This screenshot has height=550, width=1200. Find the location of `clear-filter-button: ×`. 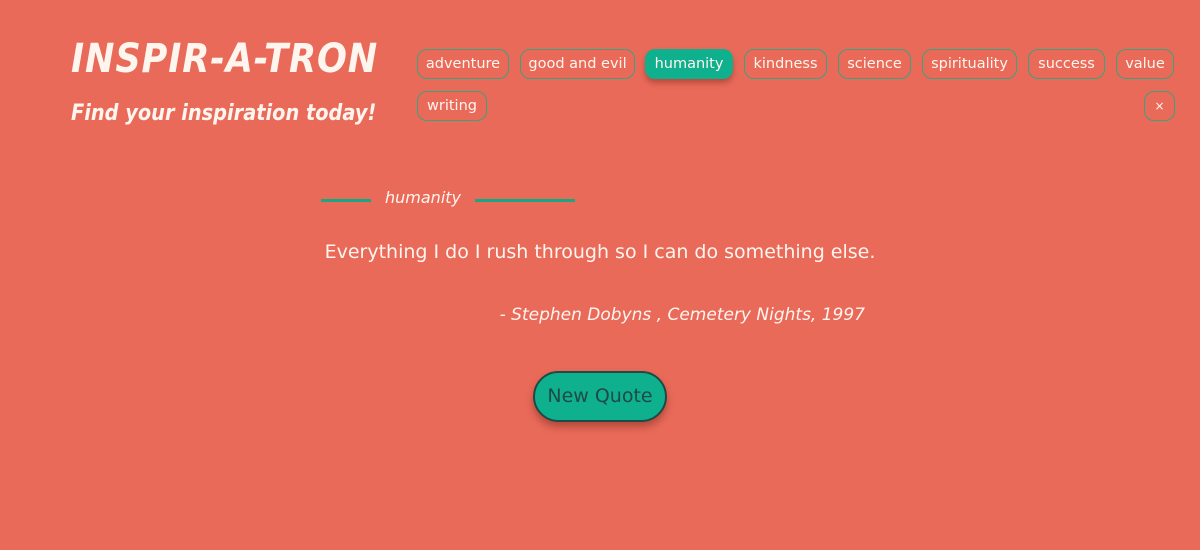

clear-filter-button: × is located at coordinates (1159, 106).